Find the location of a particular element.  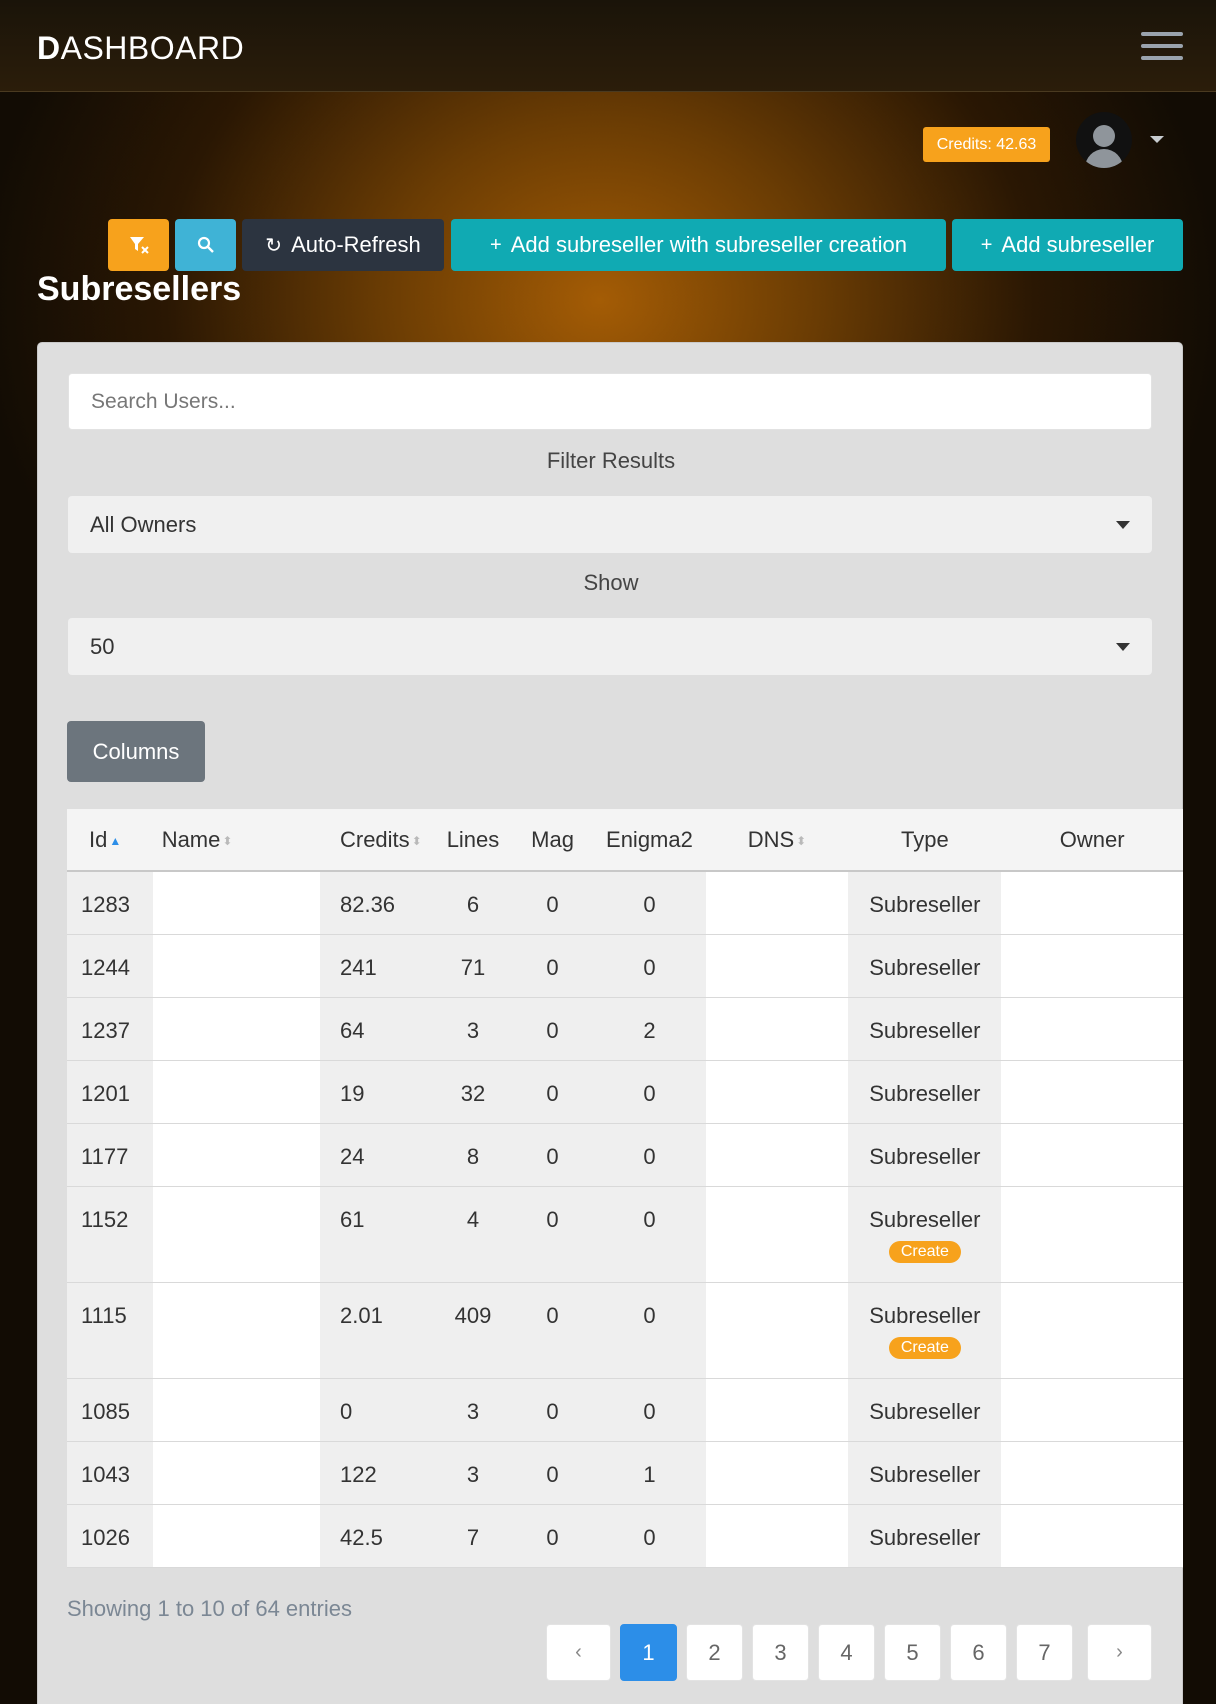

clear-filter-button is located at coordinates (138, 245).